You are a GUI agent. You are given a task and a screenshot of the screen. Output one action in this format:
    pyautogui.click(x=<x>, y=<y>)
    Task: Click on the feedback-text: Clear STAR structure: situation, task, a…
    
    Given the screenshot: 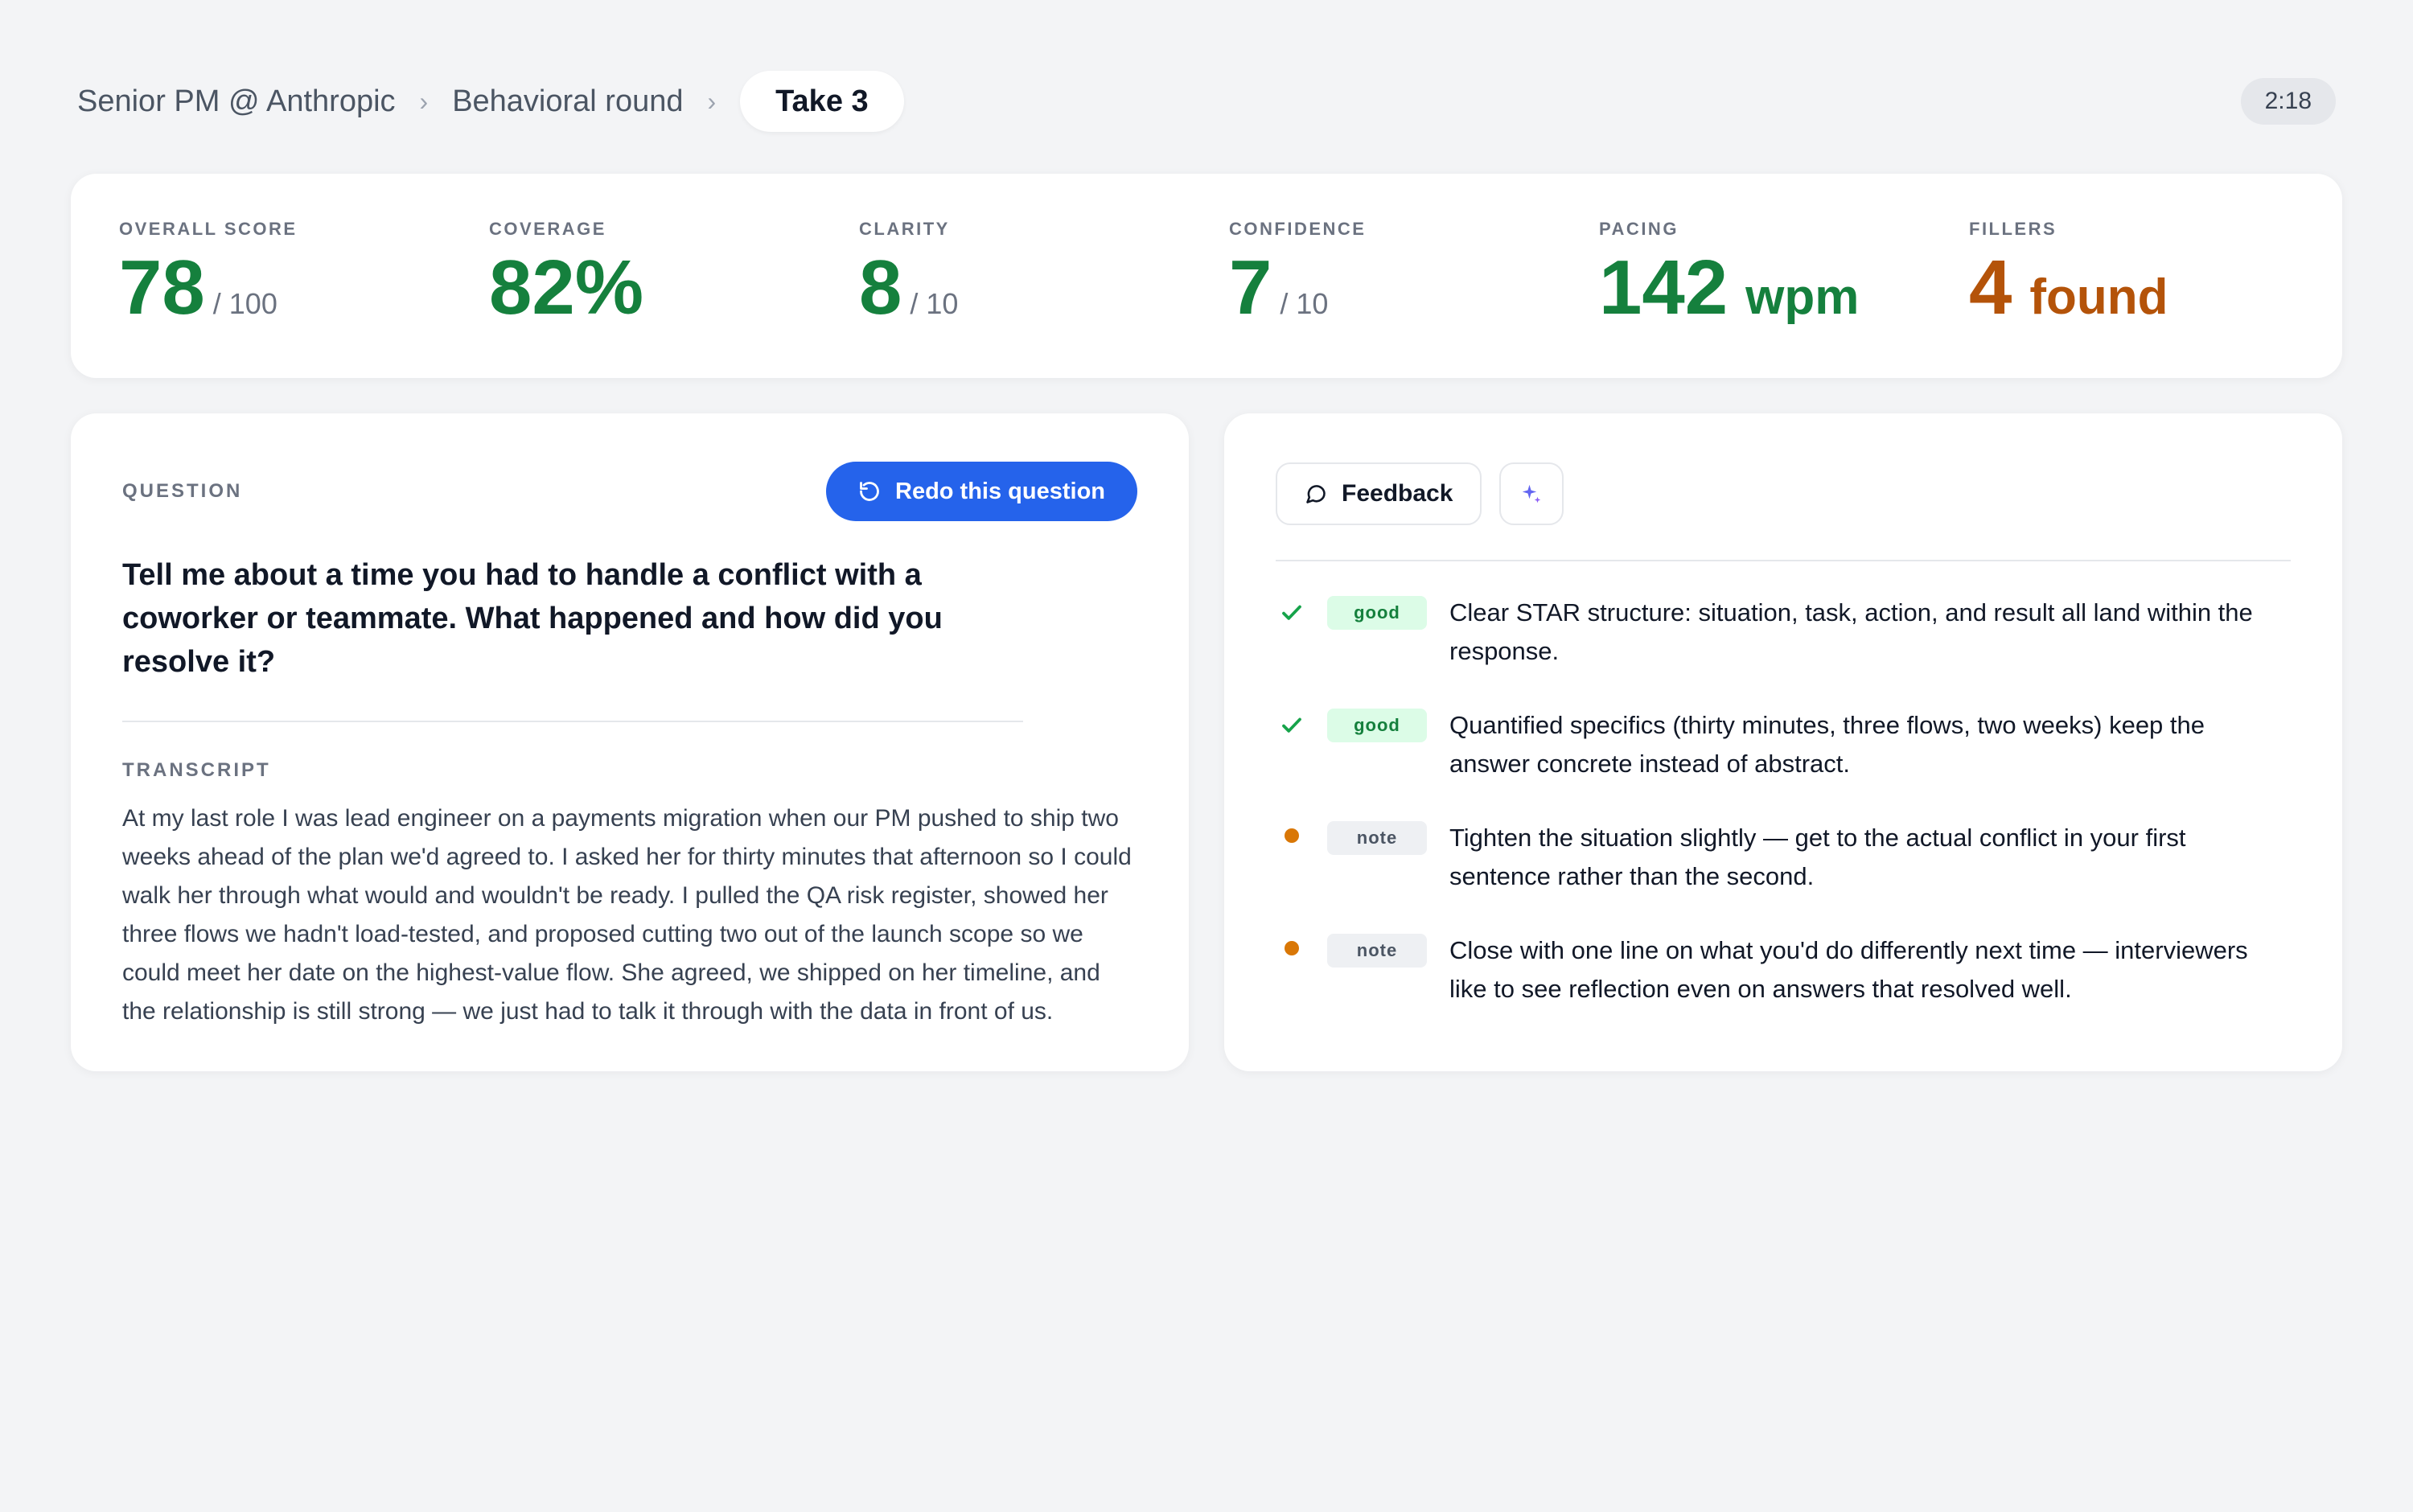 What is the action you would take?
    pyautogui.click(x=1851, y=632)
    